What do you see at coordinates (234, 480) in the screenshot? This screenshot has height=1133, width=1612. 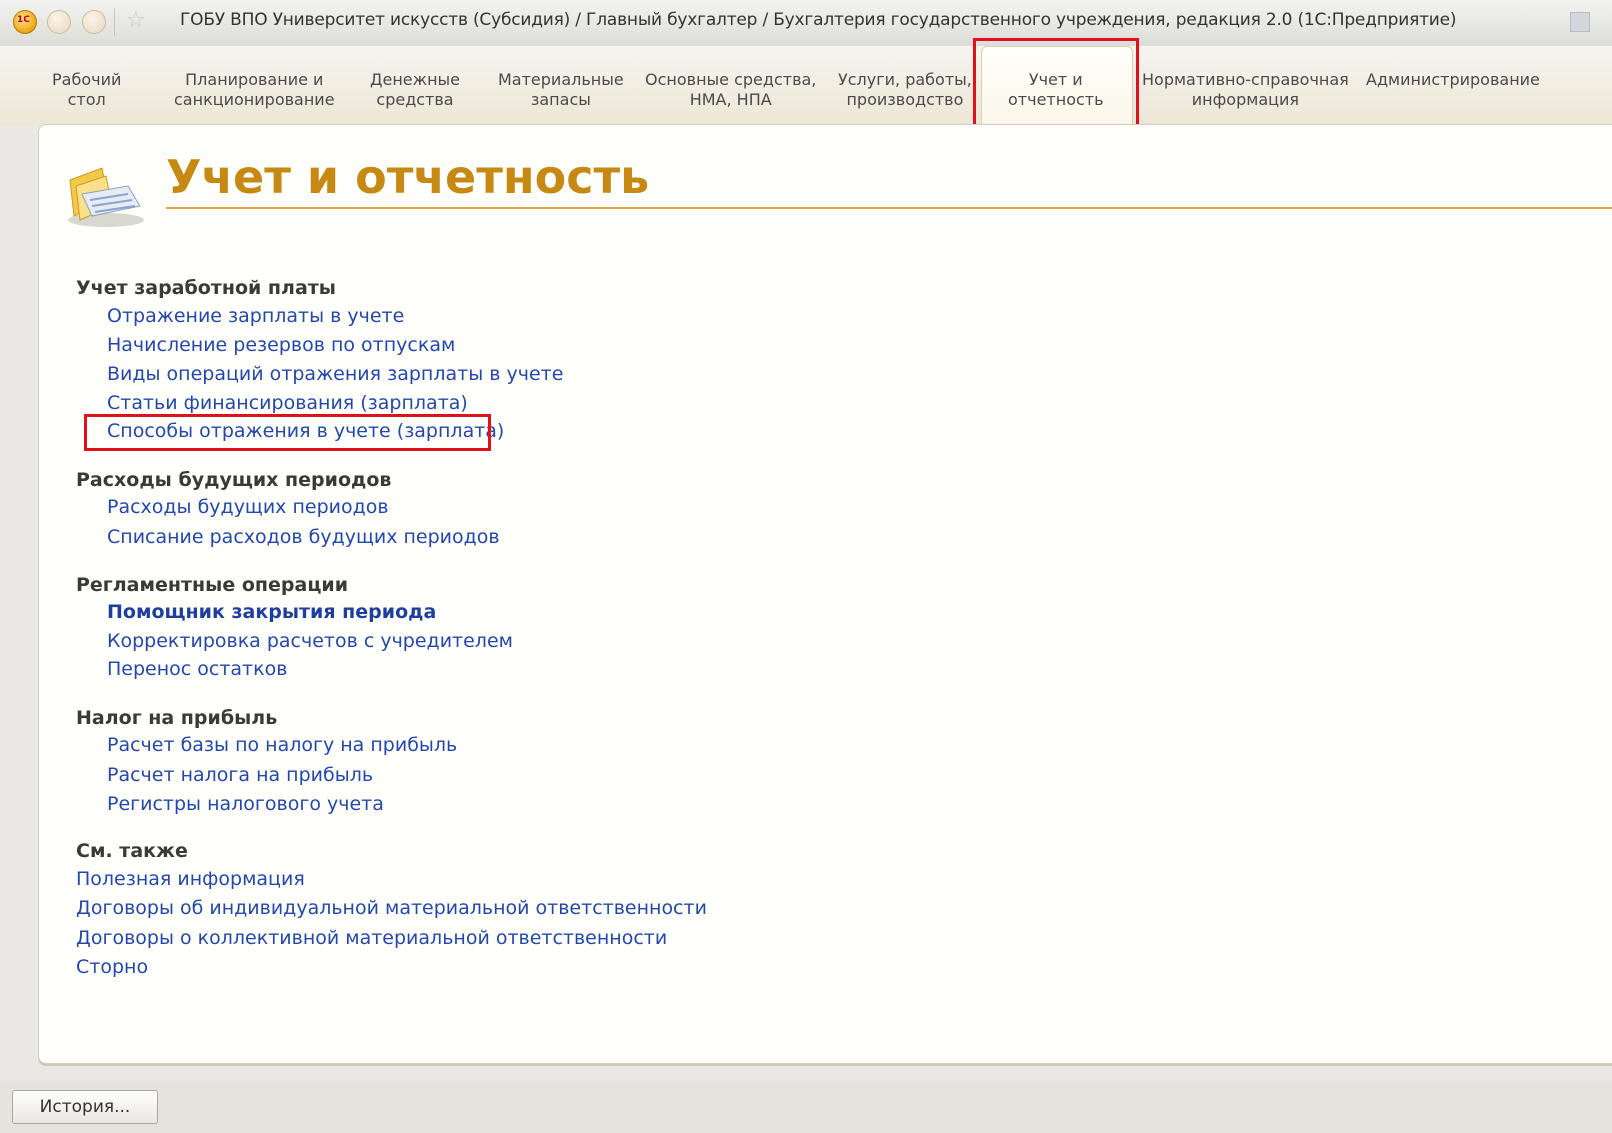 I see `group-title-deferred: Расходы будущих периодов` at bounding box center [234, 480].